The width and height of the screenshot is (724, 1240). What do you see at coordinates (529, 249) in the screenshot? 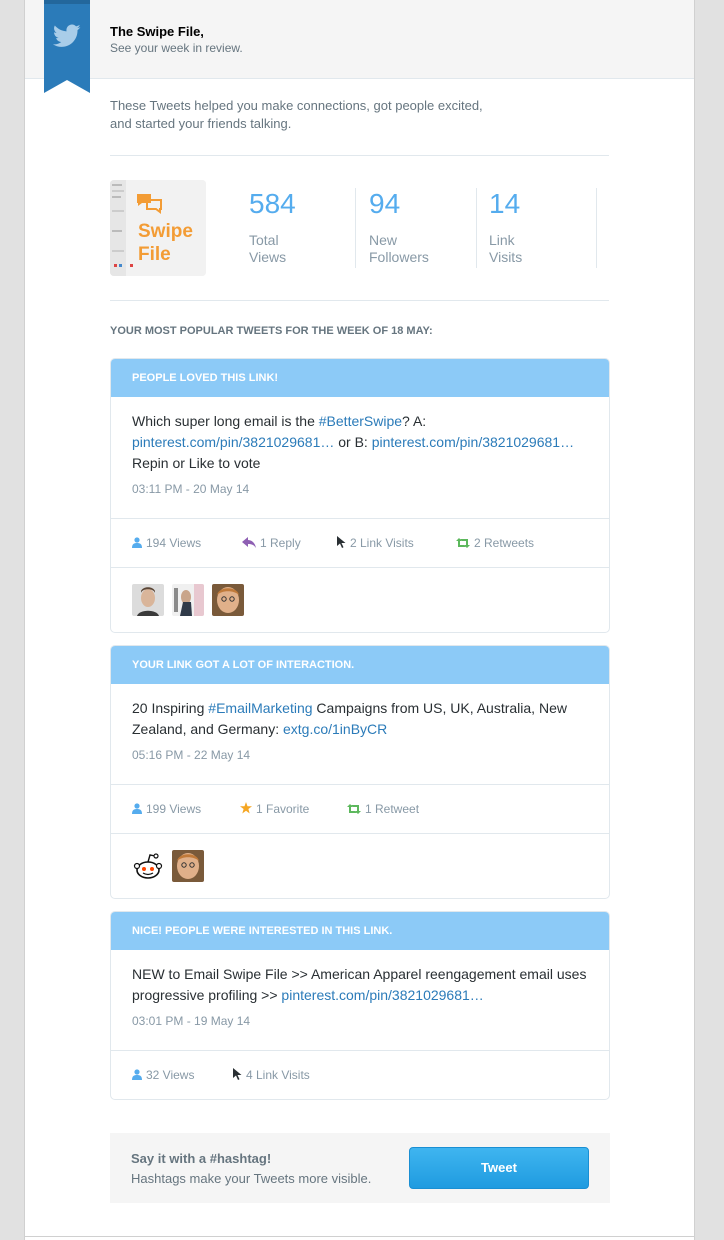
I see `stat-label: Link Visits` at bounding box center [529, 249].